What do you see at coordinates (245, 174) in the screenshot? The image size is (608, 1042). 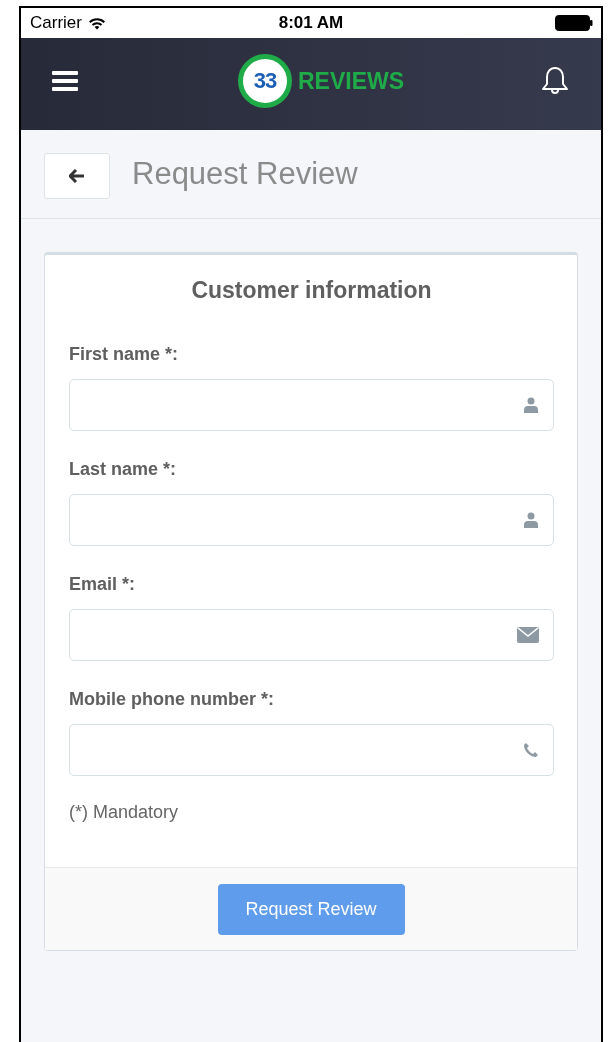 I see `page-title: Request Review` at bounding box center [245, 174].